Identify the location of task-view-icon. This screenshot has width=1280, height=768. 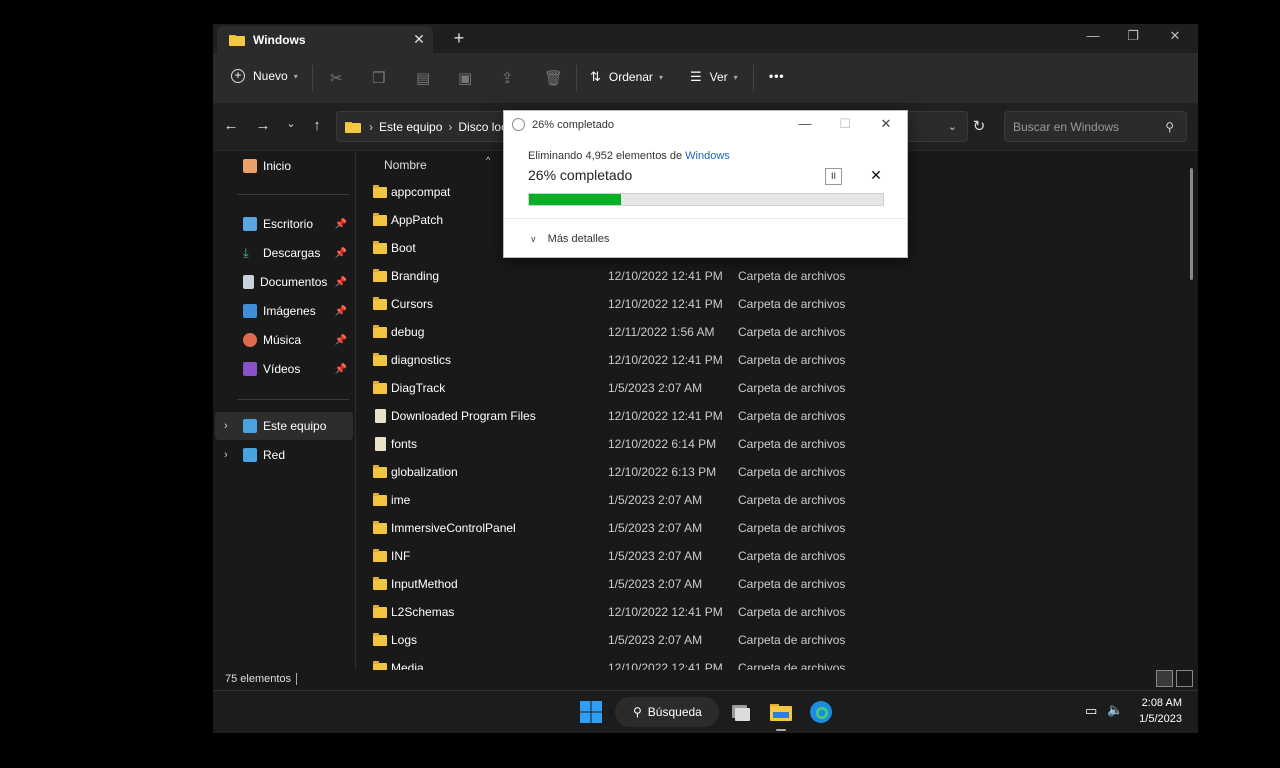
(741, 712).